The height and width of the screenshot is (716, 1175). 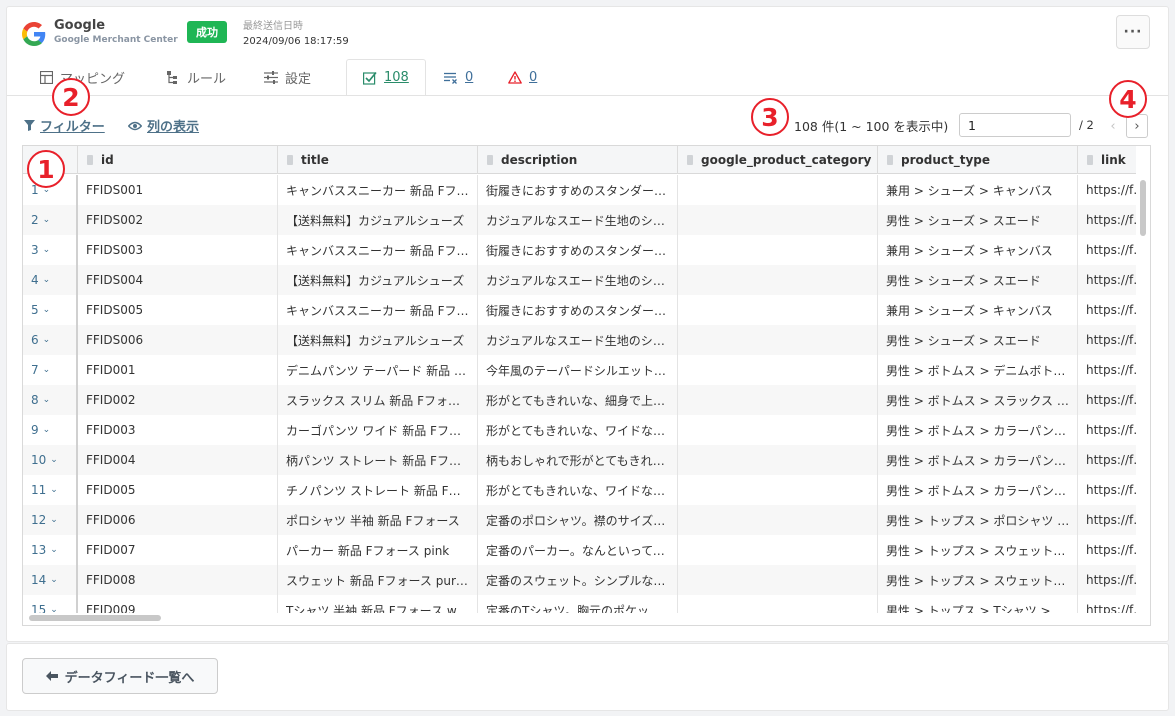 What do you see at coordinates (978, 160) in the screenshot?
I see `header-product-type: product_type` at bounding box center [978, 160].